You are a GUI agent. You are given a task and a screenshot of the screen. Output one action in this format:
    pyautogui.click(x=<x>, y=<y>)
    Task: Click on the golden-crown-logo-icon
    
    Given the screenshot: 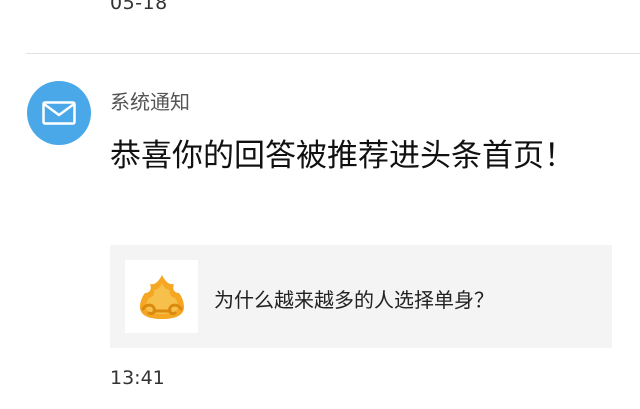 What is the action you would take?
    pyautogui.click(x=161, y=296)
    